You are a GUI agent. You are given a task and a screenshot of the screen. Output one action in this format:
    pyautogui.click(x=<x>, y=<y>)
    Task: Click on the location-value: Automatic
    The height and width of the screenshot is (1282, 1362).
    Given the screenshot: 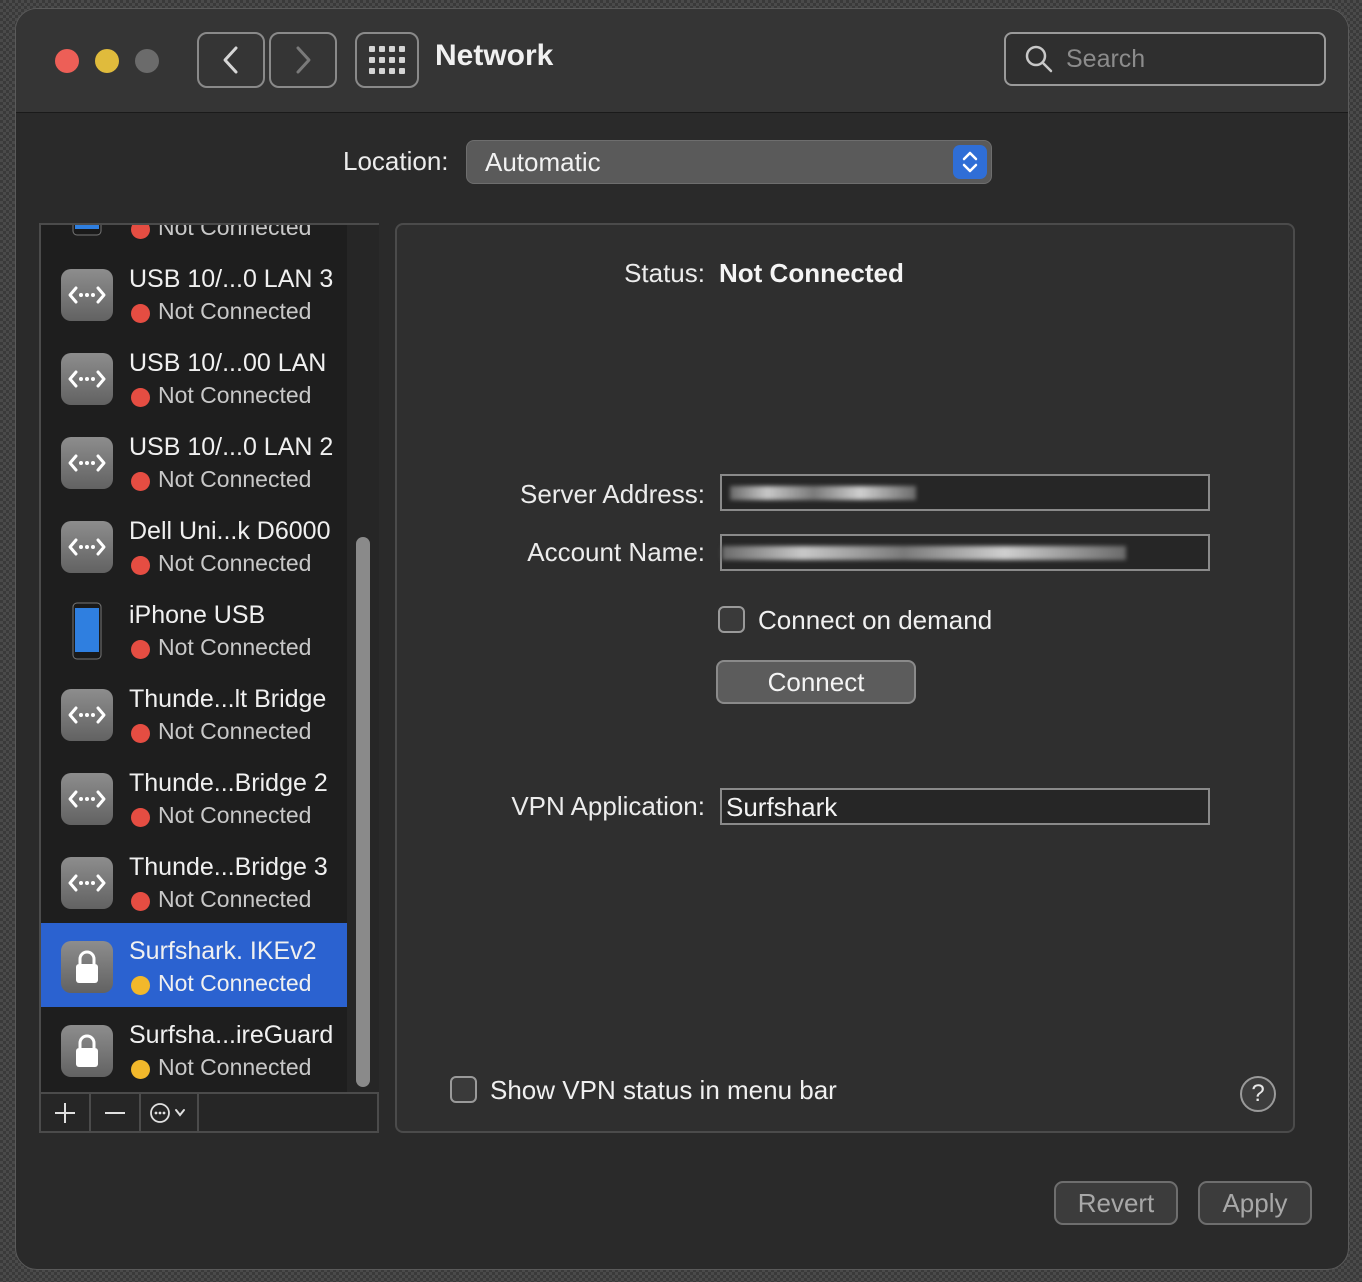 What is the action you would take?
    pyautogui.click(x=543, y=162)
    